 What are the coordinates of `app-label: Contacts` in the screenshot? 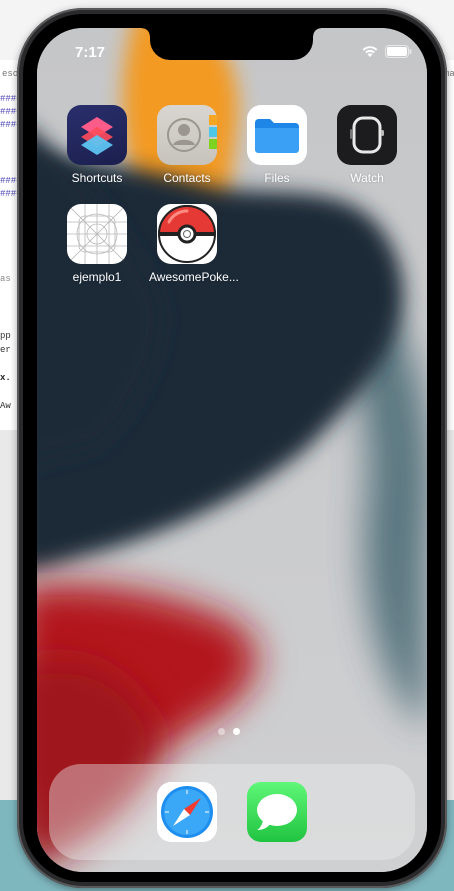 It's located at (187, 178).